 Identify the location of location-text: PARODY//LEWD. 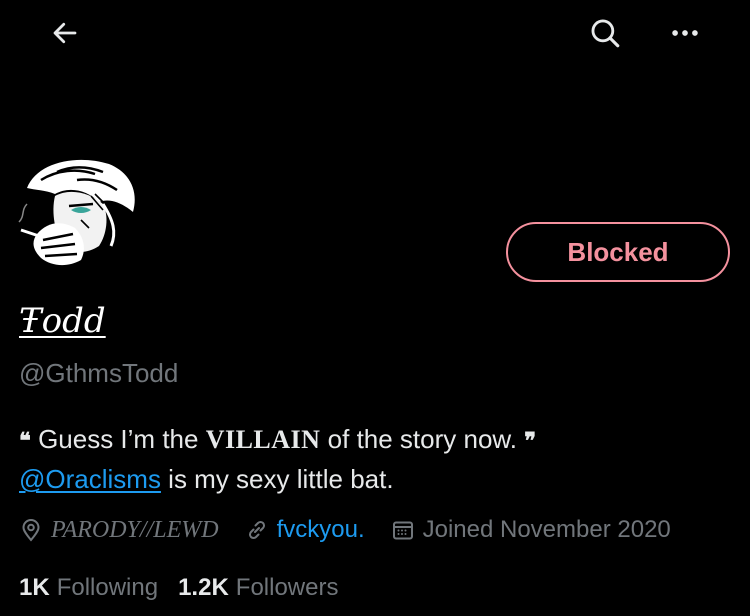
(135, 529).